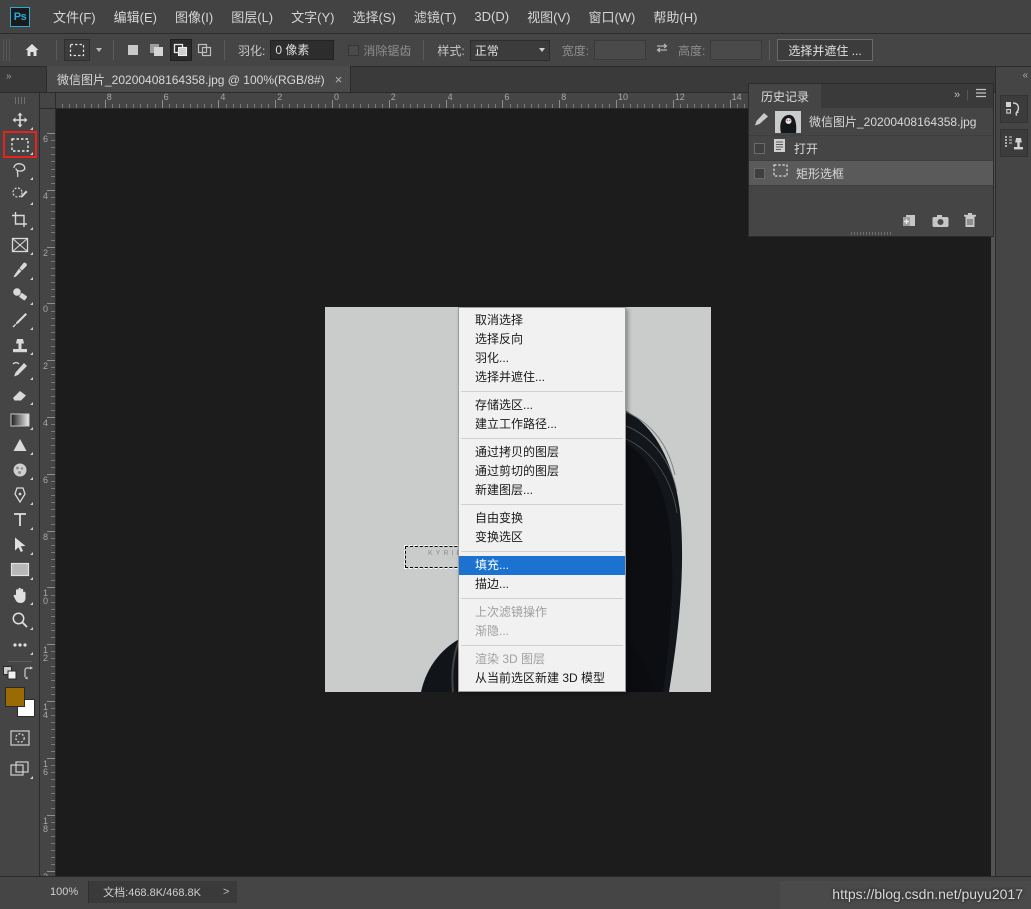  What do you see at coordinates (970, 223) in the screenshot?
I see `delete-state-icon` at bounding box center [970, 223].